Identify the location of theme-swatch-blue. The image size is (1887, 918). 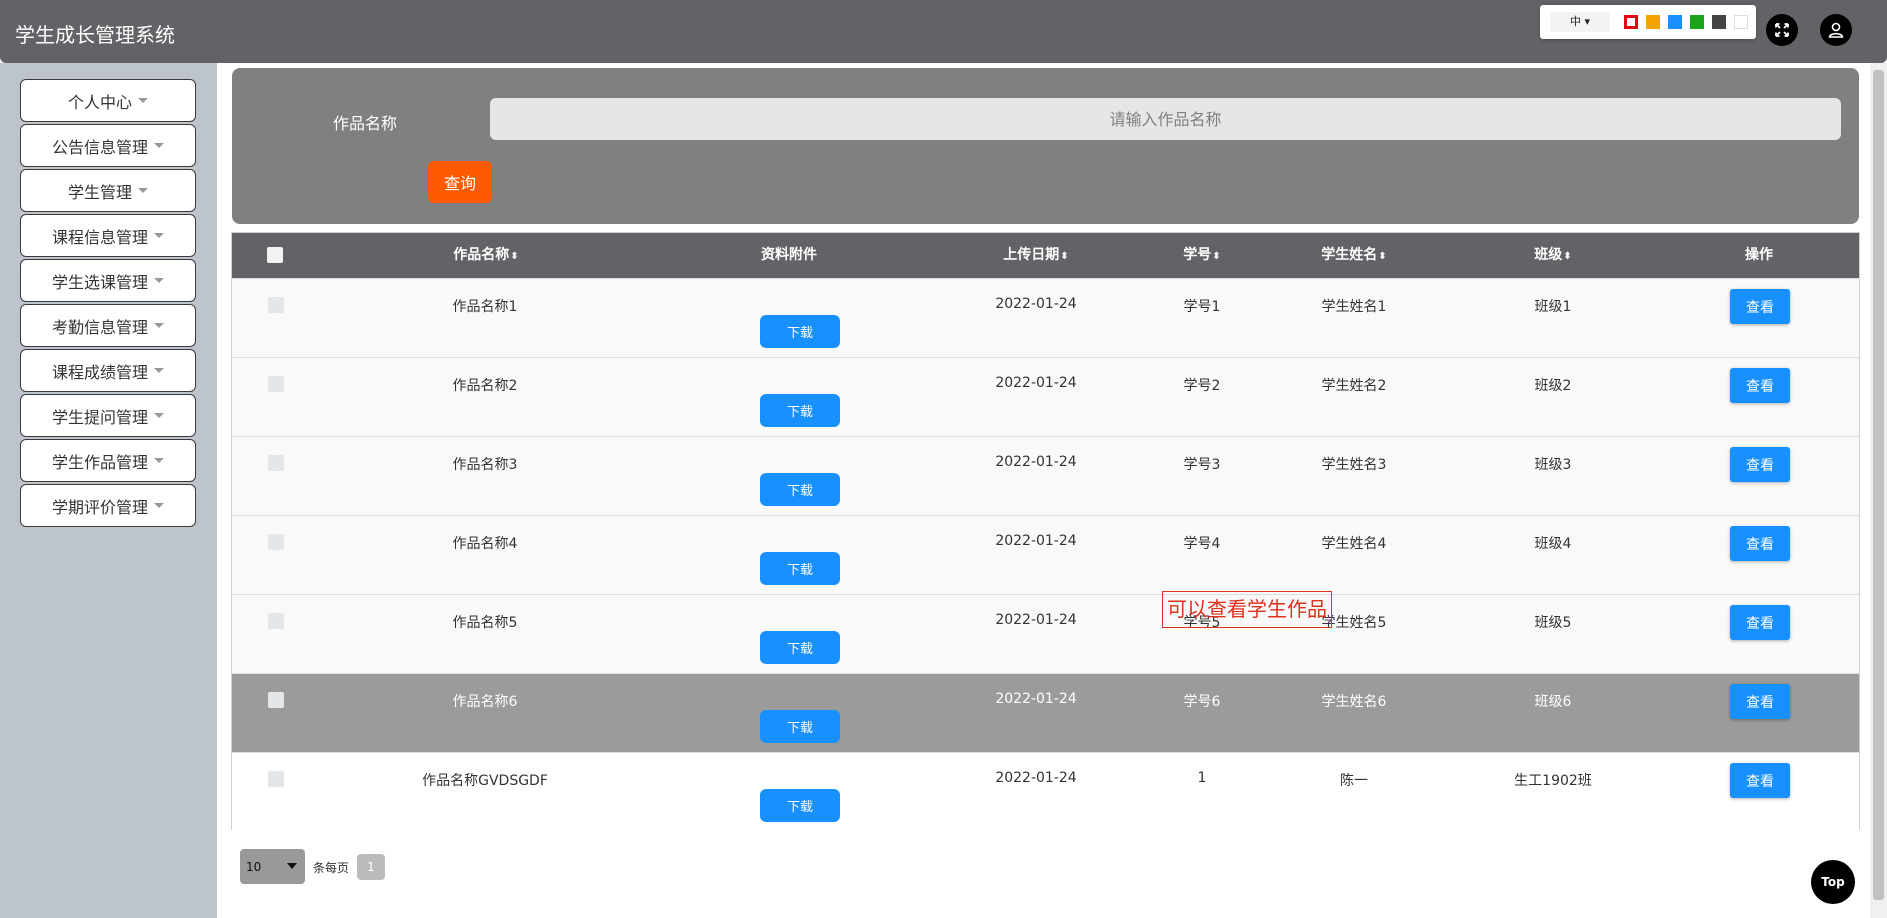
(1675, 22).